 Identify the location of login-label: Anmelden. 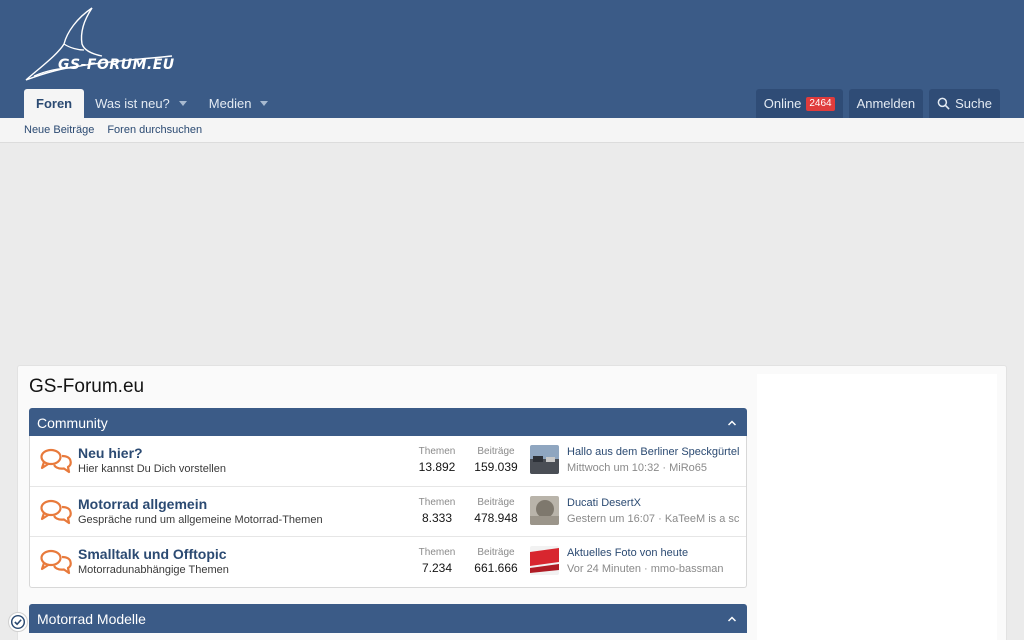
(886, 103).